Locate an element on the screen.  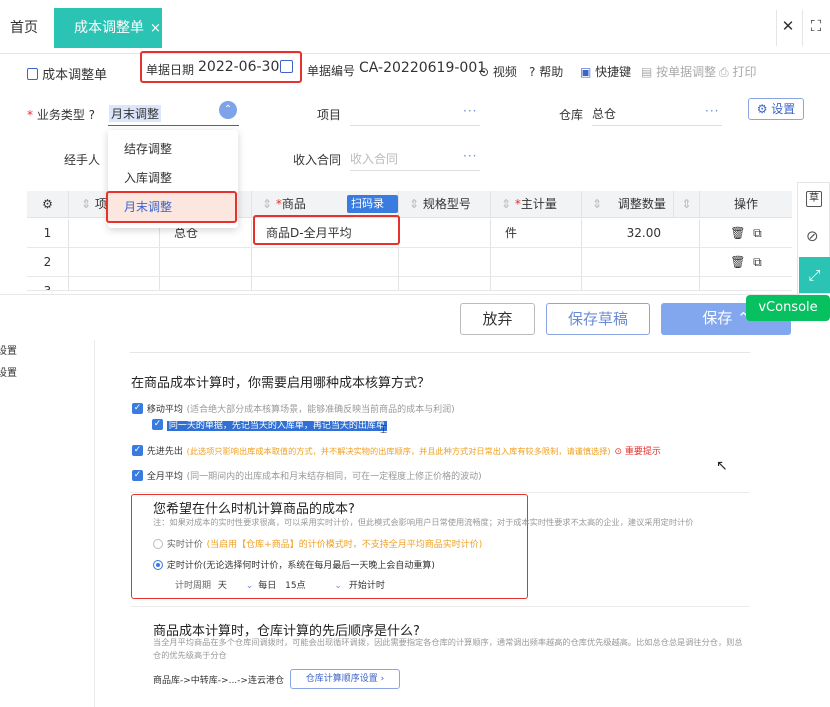
option-scheduled: 定时计价(无论选择何时计价，系统在每月最后一天晚上会自动重算) is located at coordinates (294, 564).